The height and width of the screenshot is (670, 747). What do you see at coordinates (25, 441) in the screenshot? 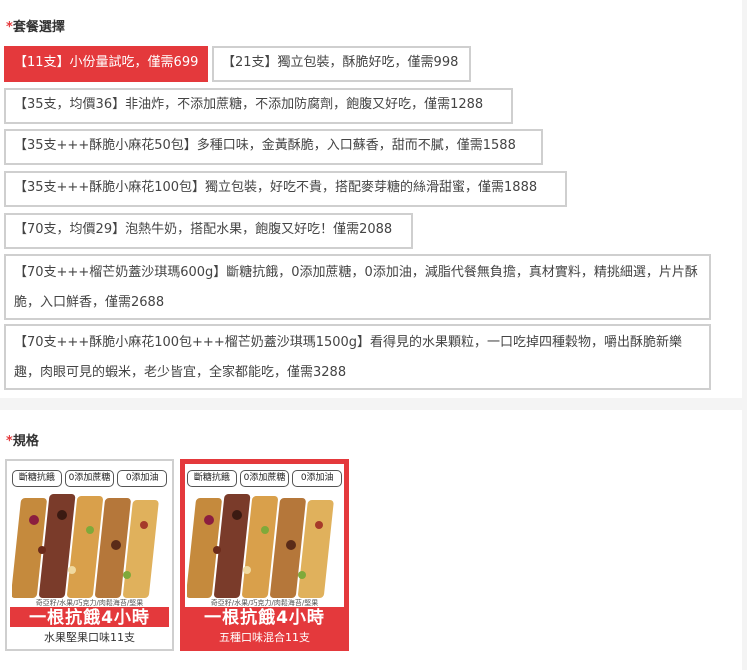
I see `spec-title-text: 規格` at bounding box center [25, 441].